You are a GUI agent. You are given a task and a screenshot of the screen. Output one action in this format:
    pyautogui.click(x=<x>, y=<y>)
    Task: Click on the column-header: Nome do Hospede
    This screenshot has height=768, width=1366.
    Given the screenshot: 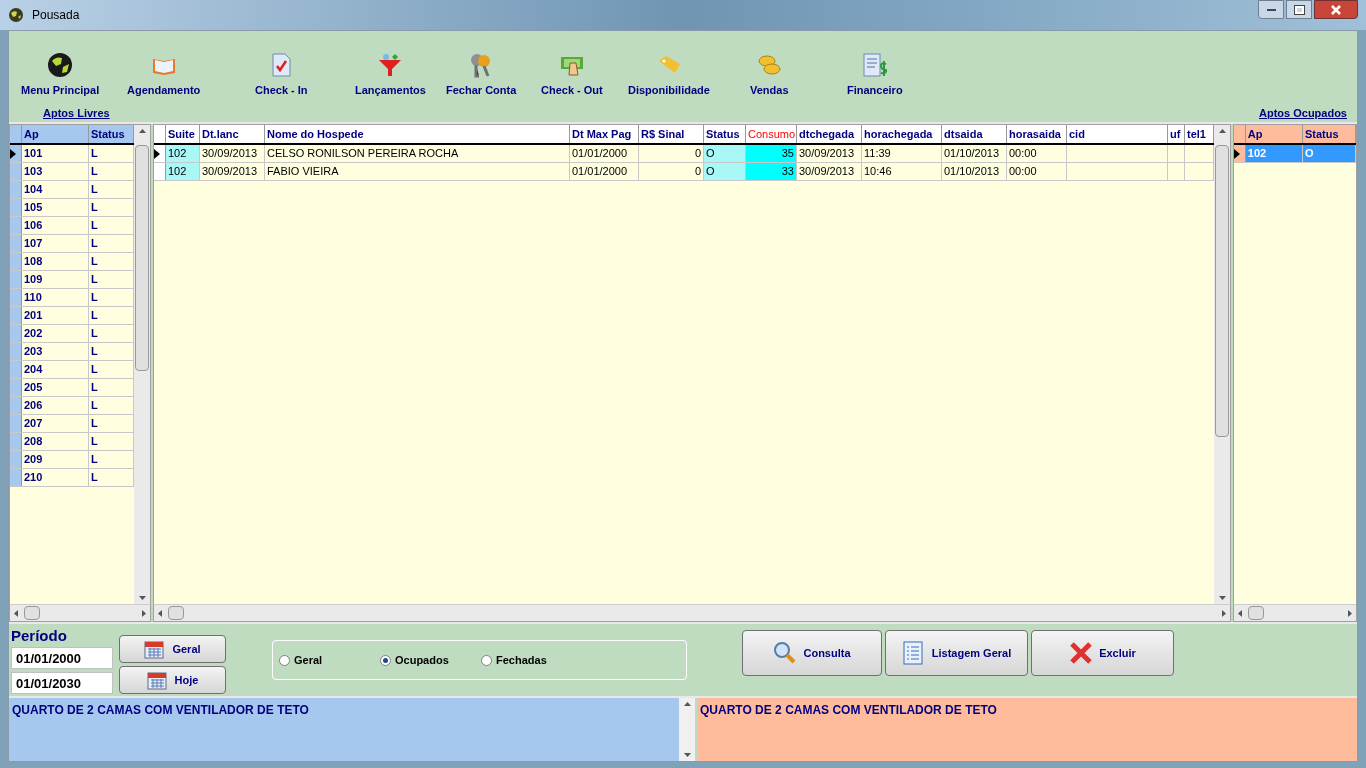 What is the action you would take?
    pyautogui.click(x=417, y=134)
    